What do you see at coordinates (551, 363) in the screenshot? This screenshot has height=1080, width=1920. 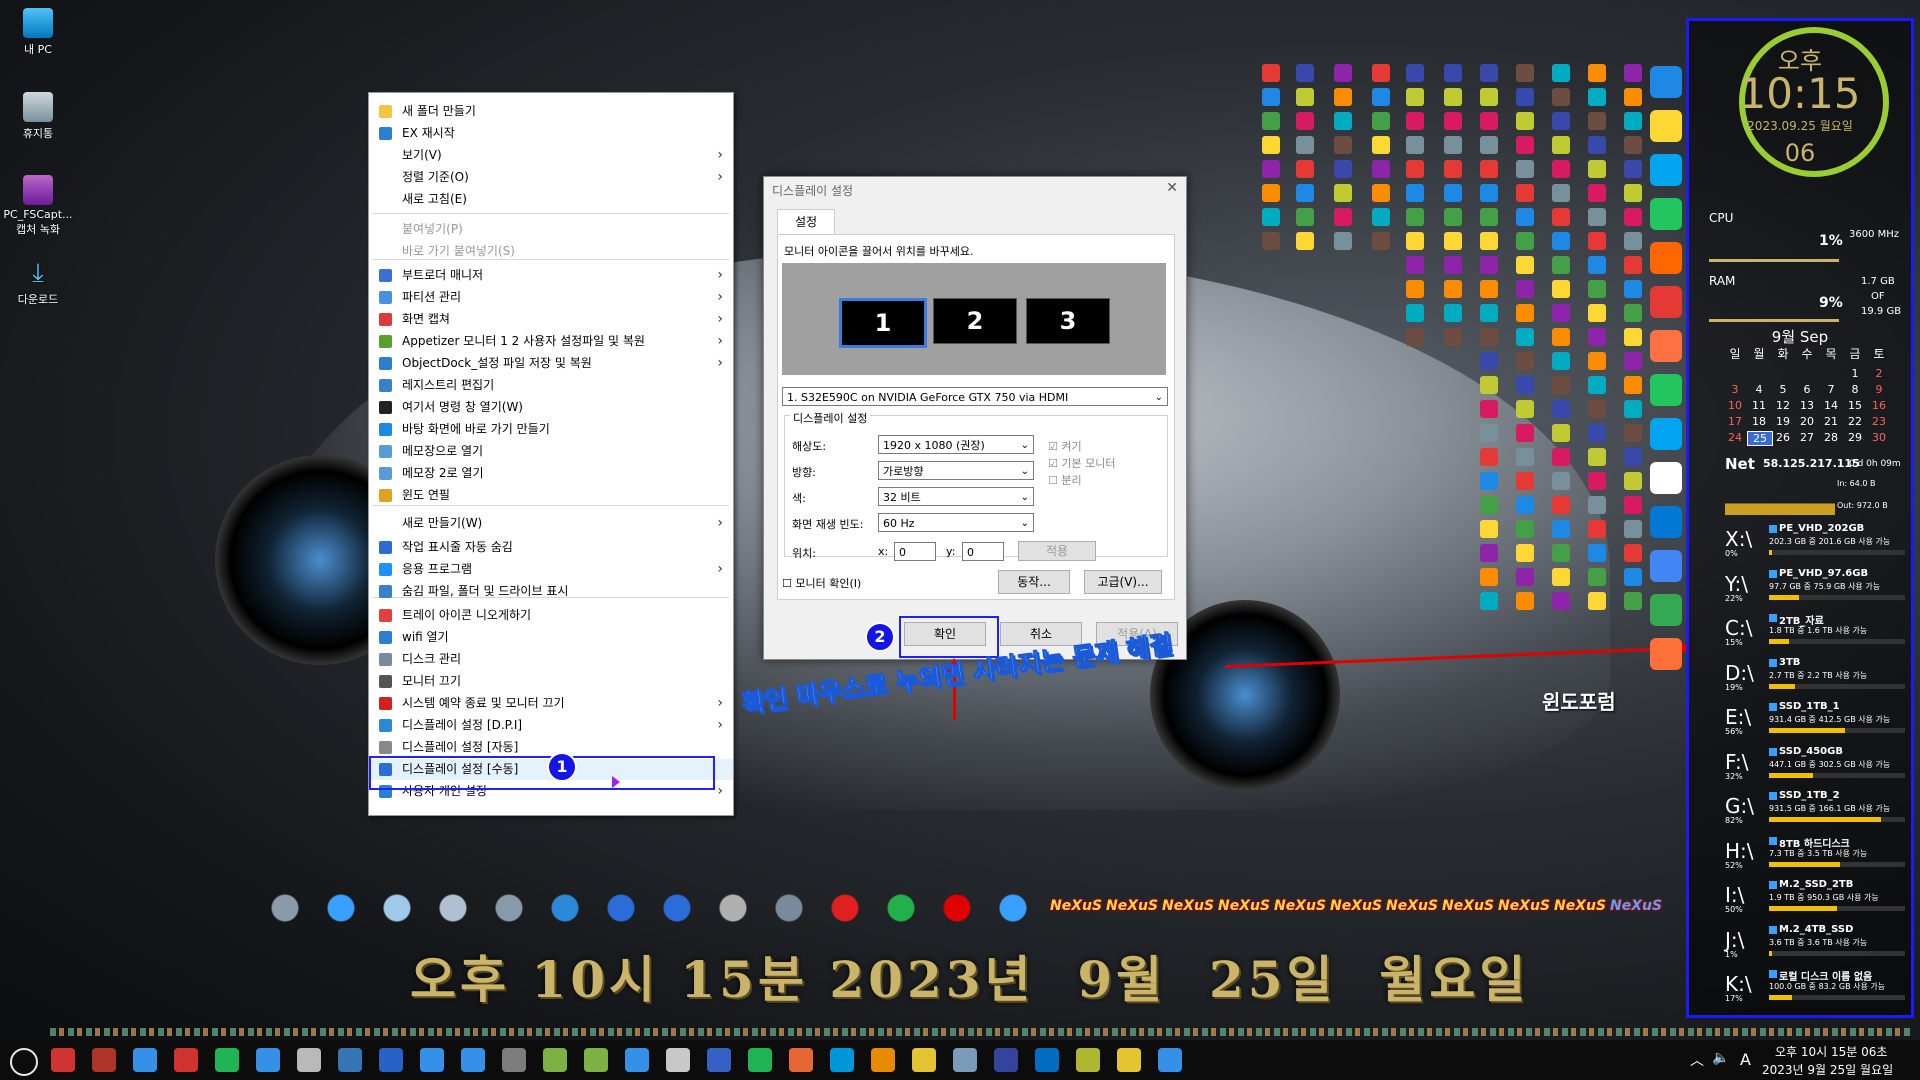 I see `menu-item: ObjectDock_설정 파일 저장 및 복원 ›` at bounding box center [551, 363].